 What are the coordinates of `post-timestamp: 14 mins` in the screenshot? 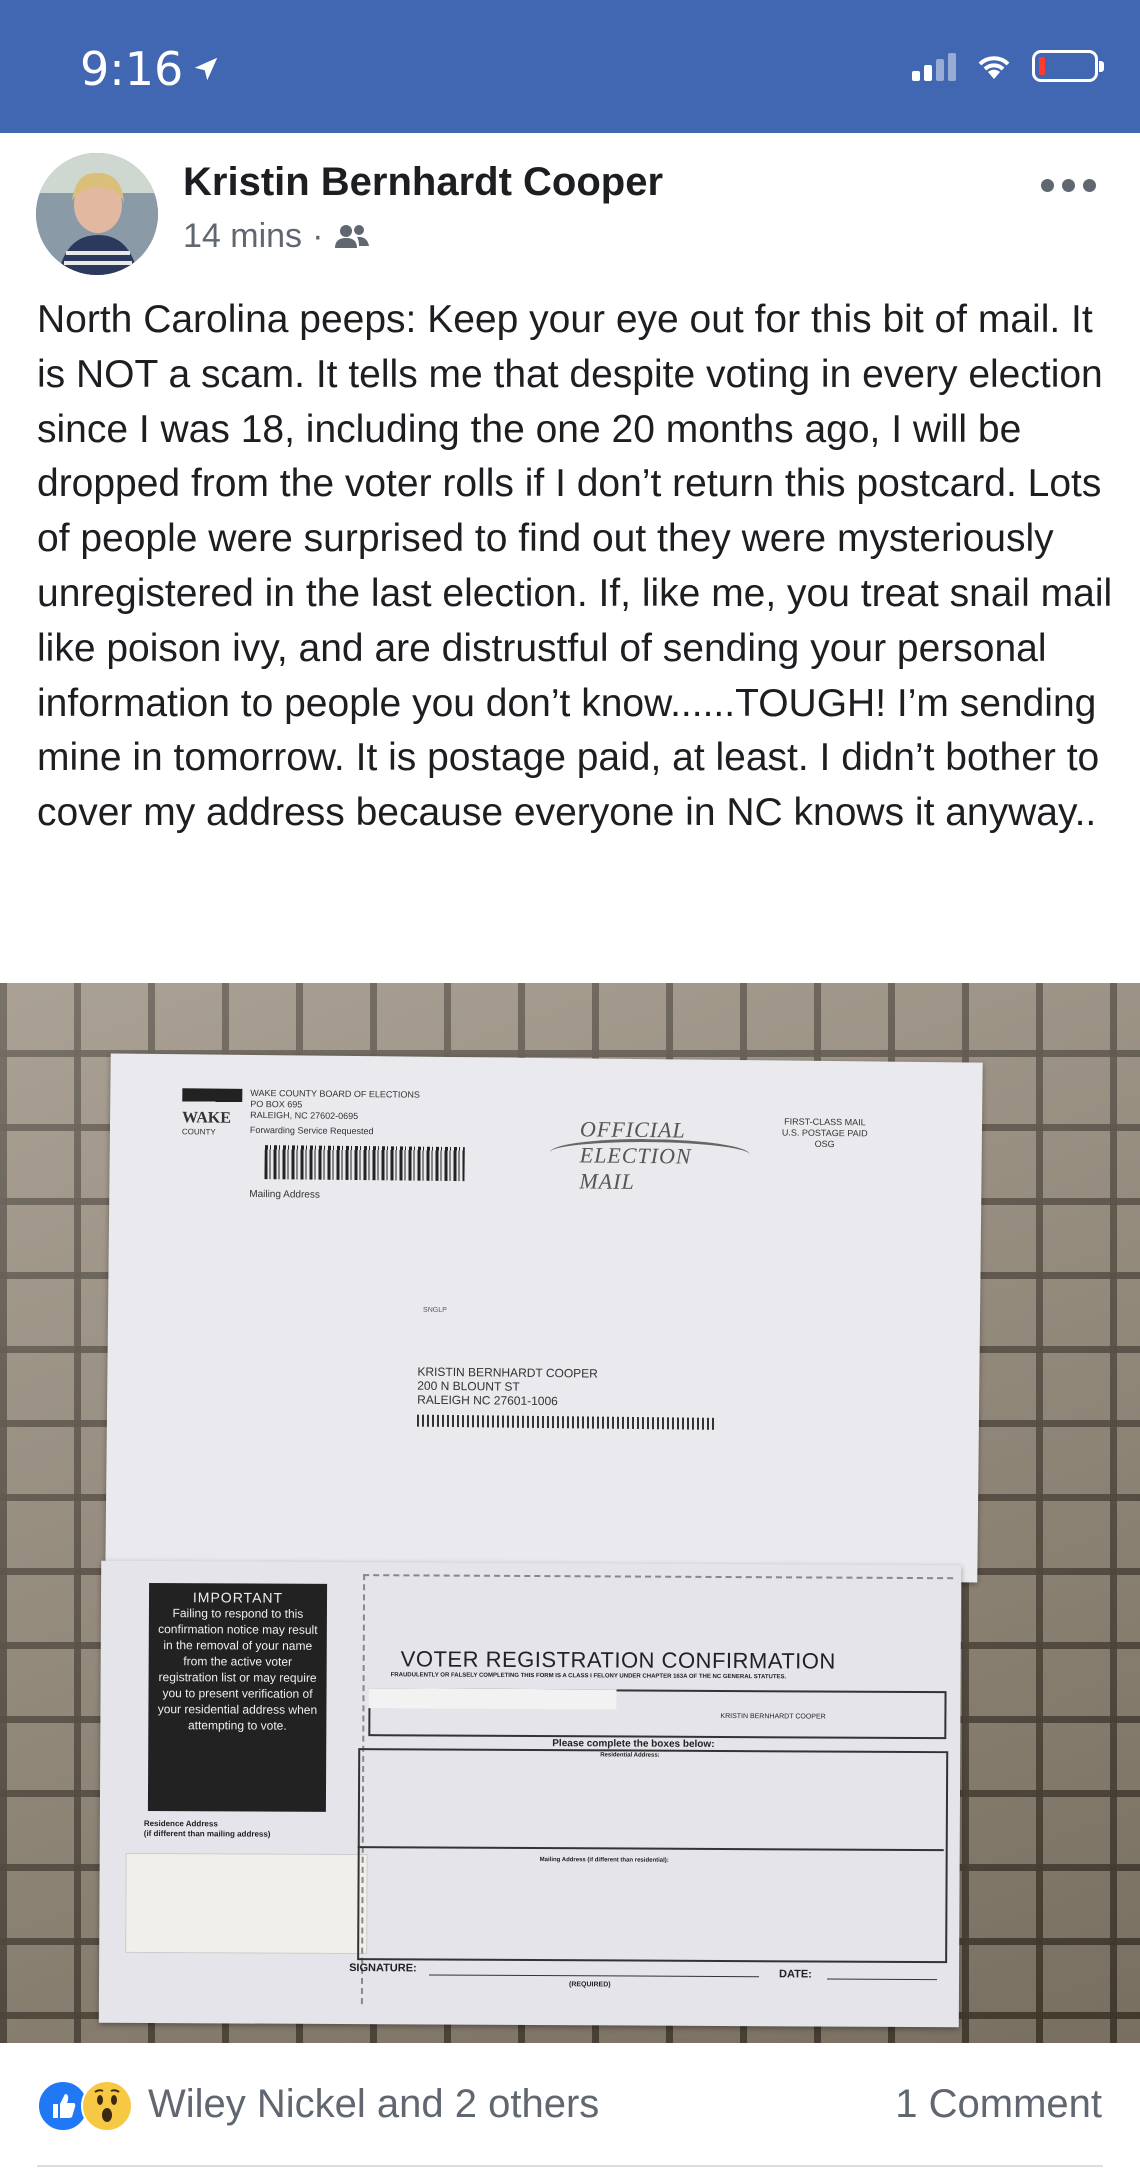 It's located at (242, 236).